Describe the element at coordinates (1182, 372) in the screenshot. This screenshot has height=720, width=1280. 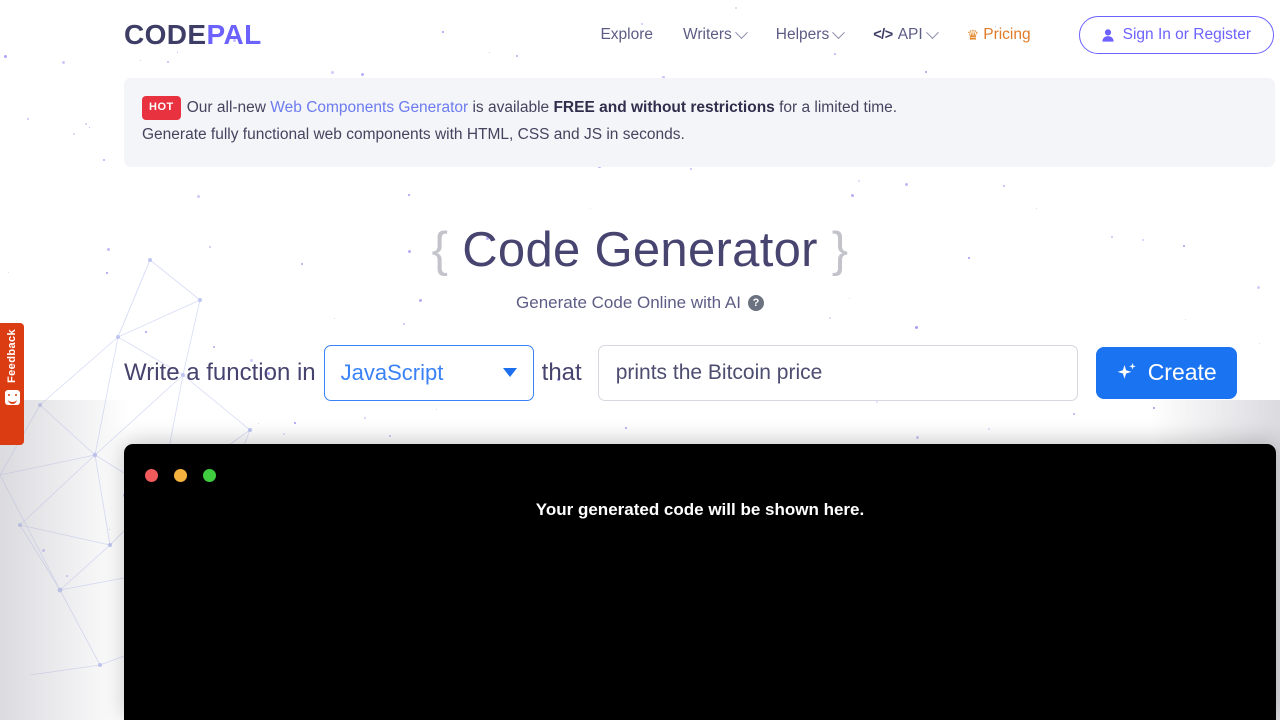
I see `create-button-label: Create` at that location.